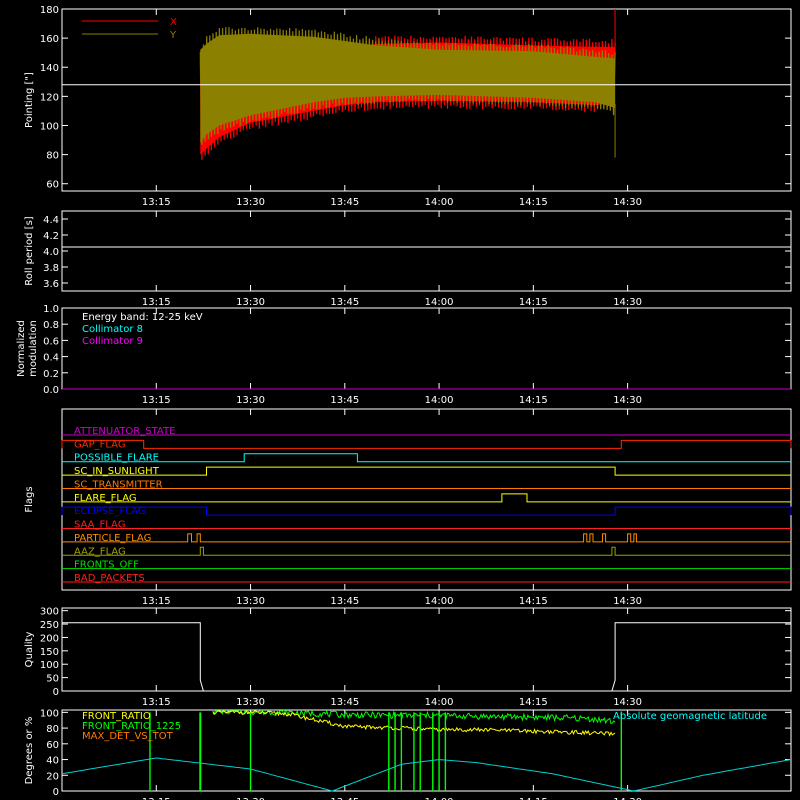  I want to click on ratios-ytick-label: 100, so click(49, 713).